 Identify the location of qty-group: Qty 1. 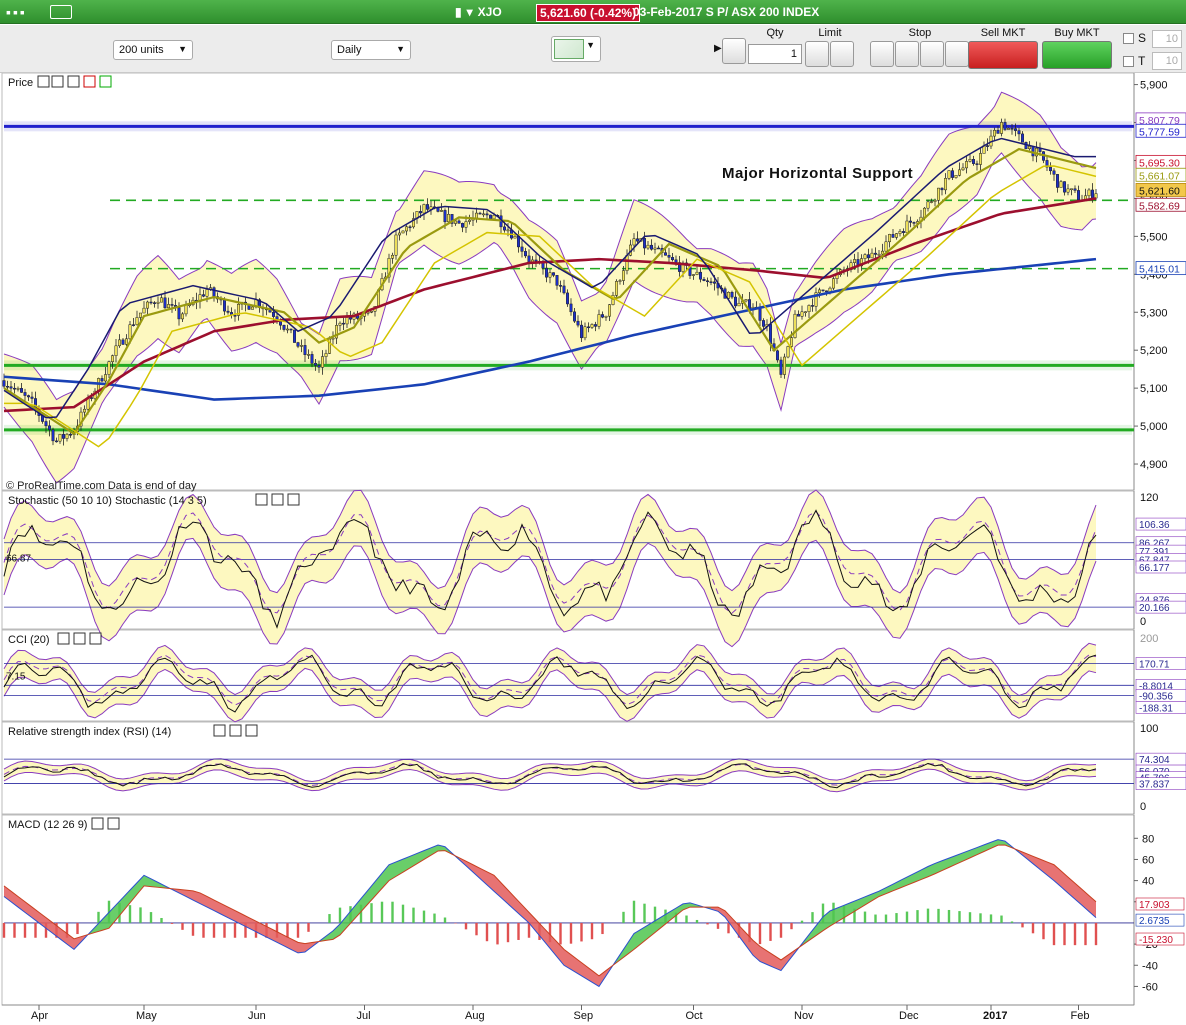
(775, 45).